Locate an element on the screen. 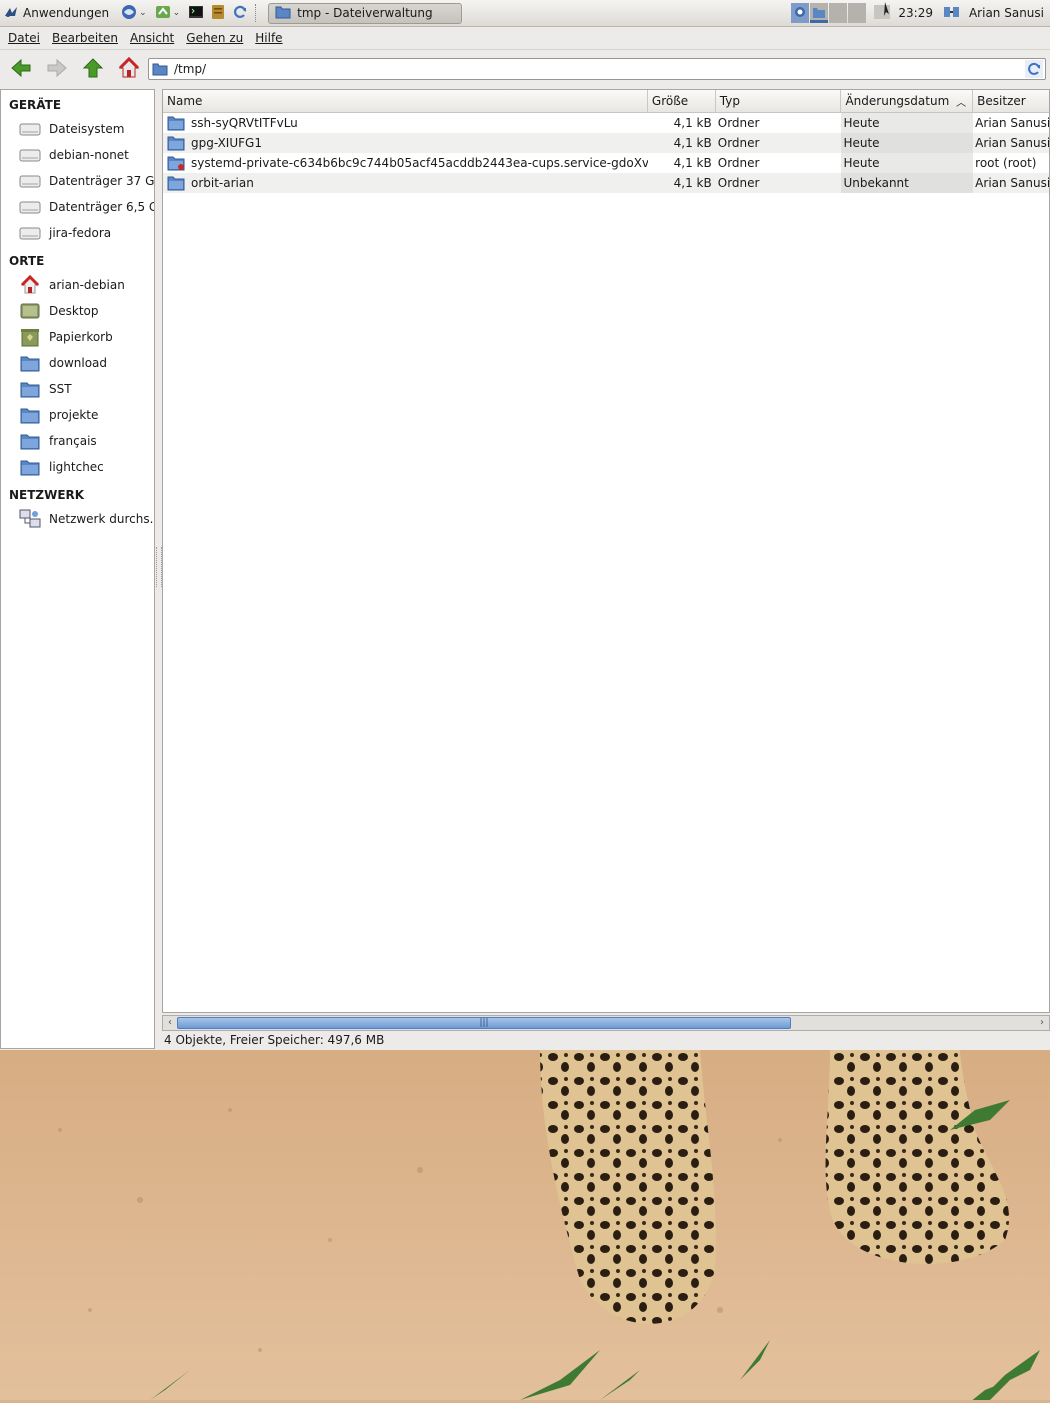 This screenshot has height=1403, width=1050. device-item: Datenträger 6,5 GB is located at coordinates (77, 207).